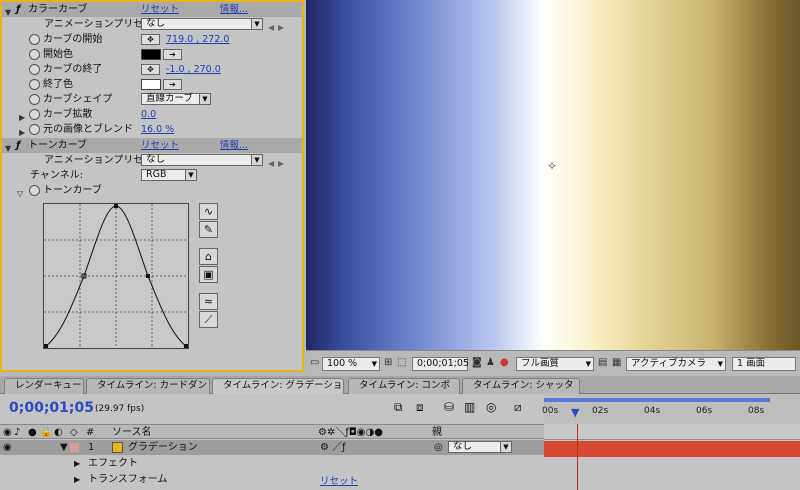  I want to click on transparency-grid-icon: ▦, so click(616, 362).